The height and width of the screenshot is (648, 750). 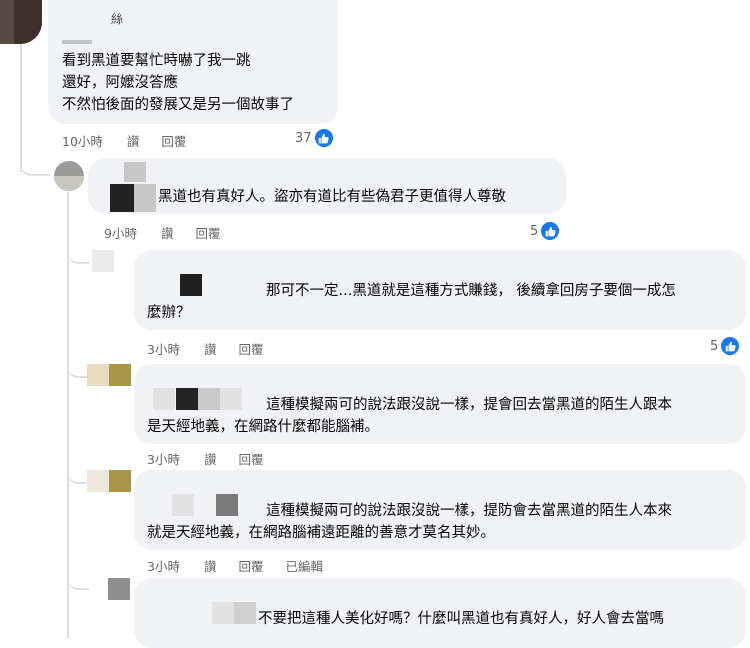 What do you see at coordinates (178, 105) in the screenshot?
I see `comment-text-line: 不然怕後面的發展又是另一個故事了` at bounding box center [178, 105].